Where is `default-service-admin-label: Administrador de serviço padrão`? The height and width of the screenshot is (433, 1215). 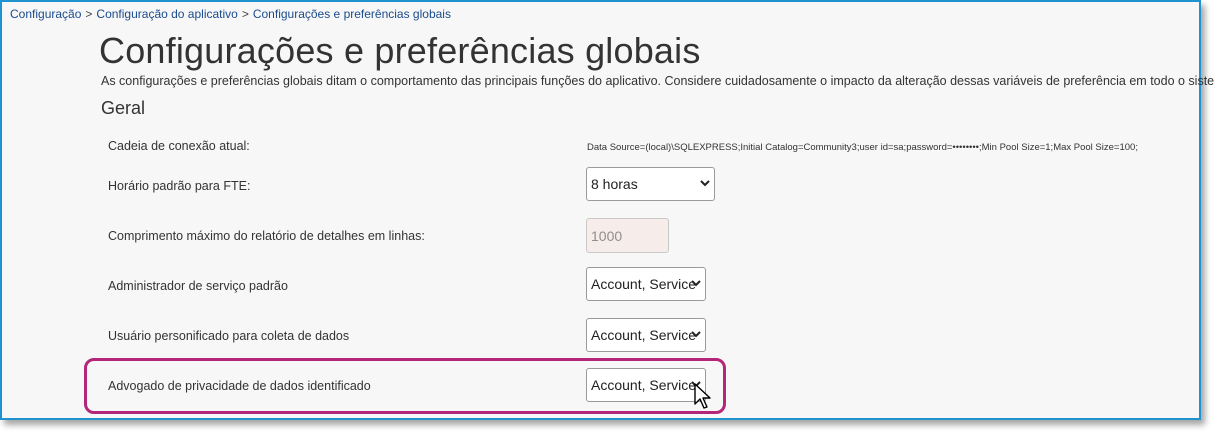
default-service-admin-label: Administrador de serviço padrão is located at coordinates (198, 286).